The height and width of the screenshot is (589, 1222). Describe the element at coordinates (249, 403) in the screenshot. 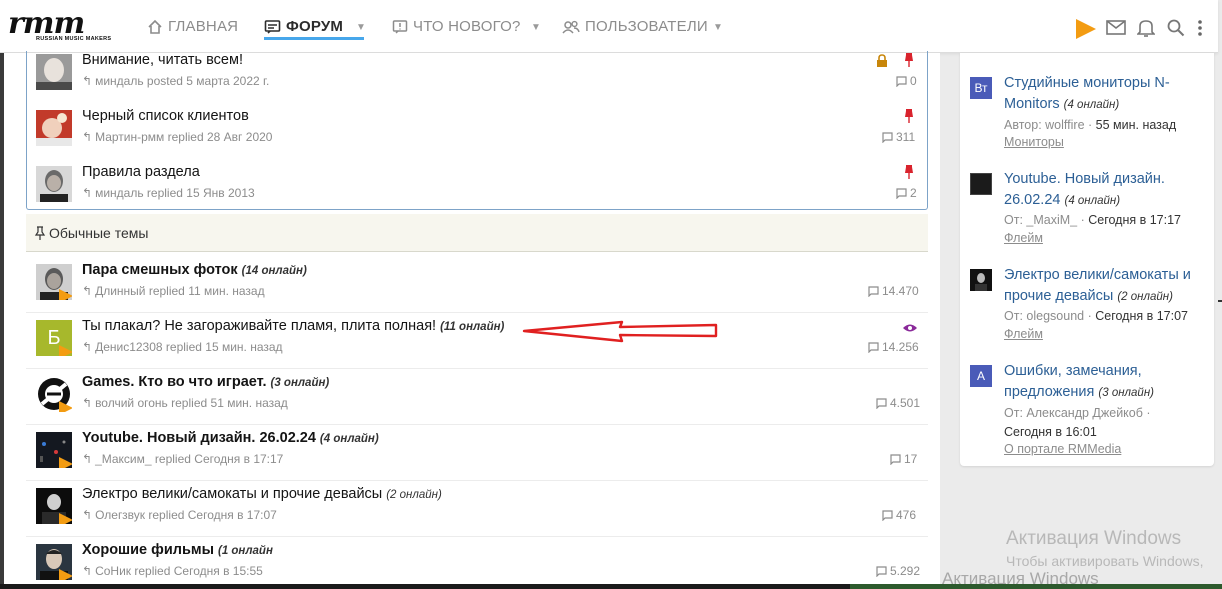

I see `thread-date: 51 мин. назад` at that location.